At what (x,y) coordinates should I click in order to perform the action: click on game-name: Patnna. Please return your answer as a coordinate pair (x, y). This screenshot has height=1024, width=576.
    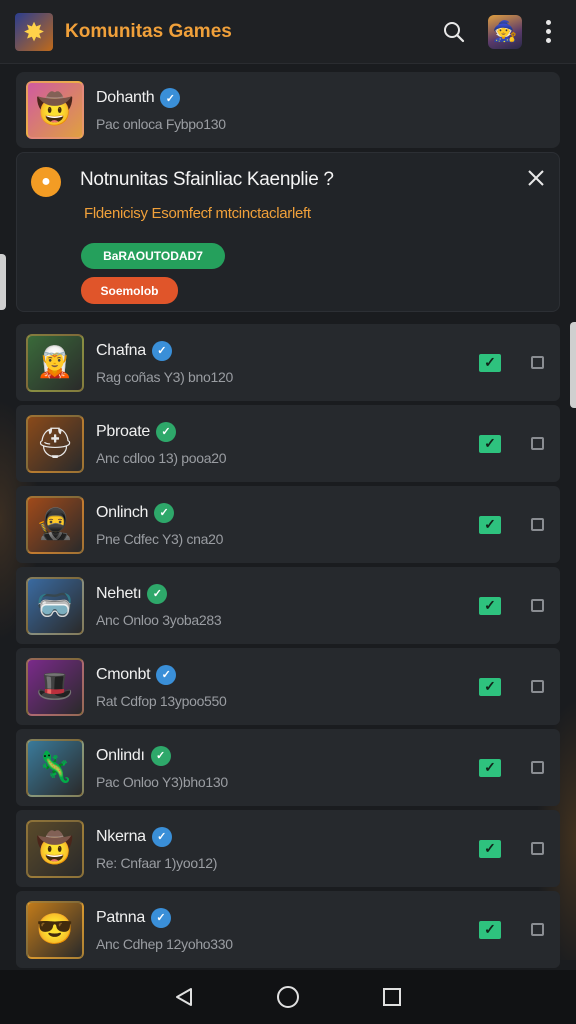
    Looking at the image, I should click on (120, 917).